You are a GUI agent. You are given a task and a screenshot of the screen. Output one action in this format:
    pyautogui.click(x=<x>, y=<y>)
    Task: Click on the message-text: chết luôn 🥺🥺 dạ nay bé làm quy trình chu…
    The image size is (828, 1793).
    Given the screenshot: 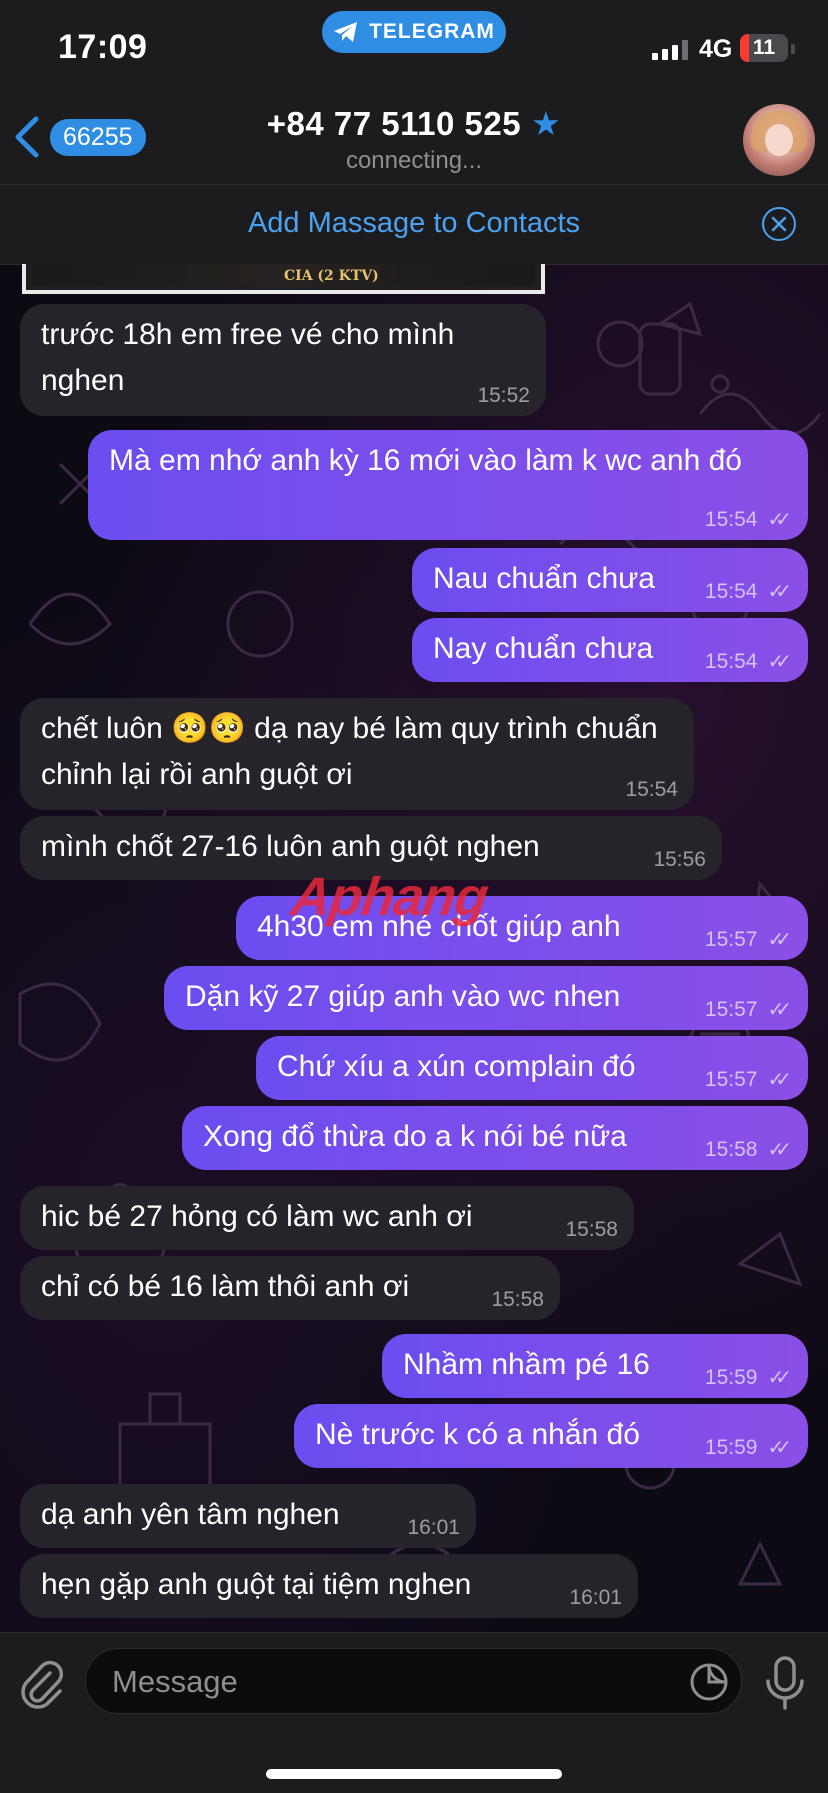 What is the action you would take?
    pyautogui.click(x=349, y=751)
    